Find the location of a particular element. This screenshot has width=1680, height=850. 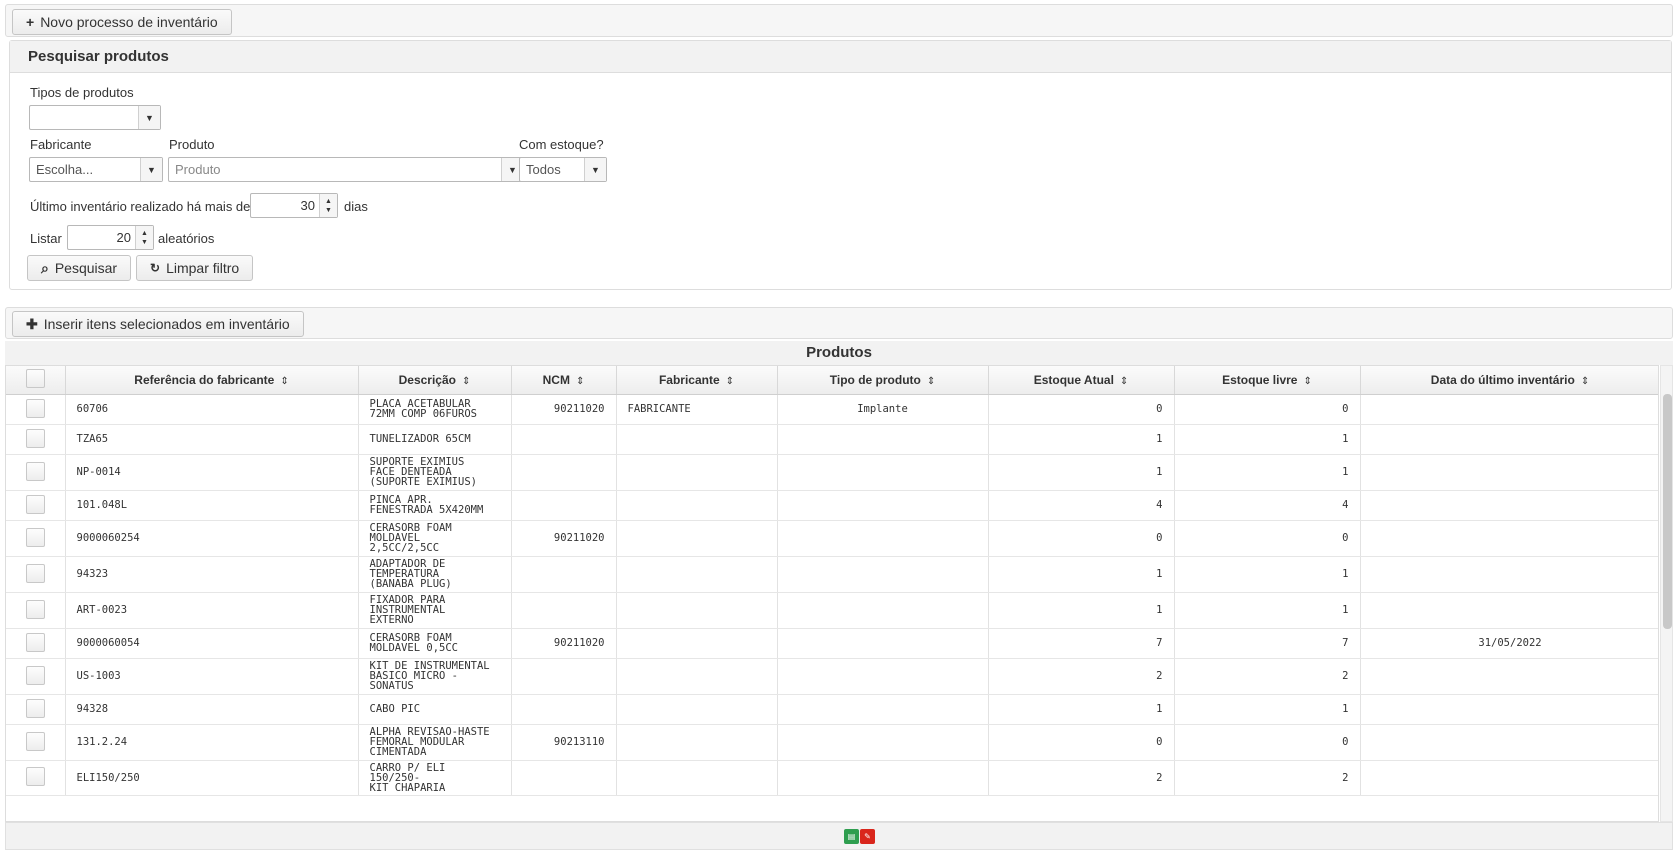

current-stock-cell: 2 is located at coordinates (1081, 676).